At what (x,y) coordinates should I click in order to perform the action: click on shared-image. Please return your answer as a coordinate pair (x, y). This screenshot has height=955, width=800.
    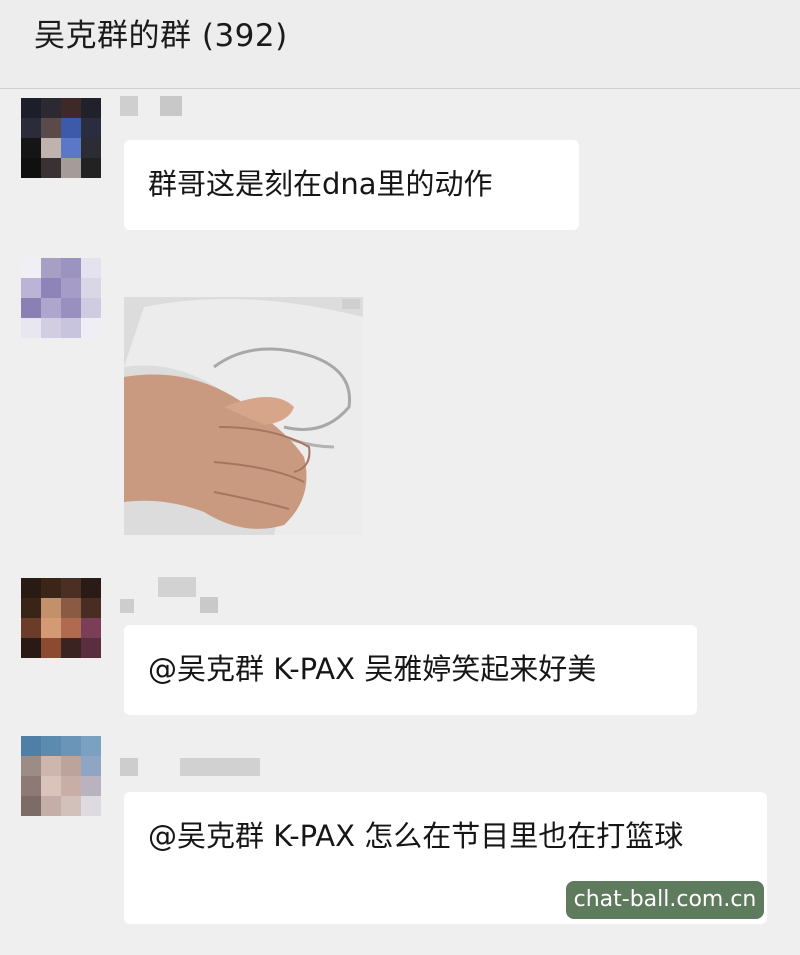
    Looking at the image, I should click on (243, 416).